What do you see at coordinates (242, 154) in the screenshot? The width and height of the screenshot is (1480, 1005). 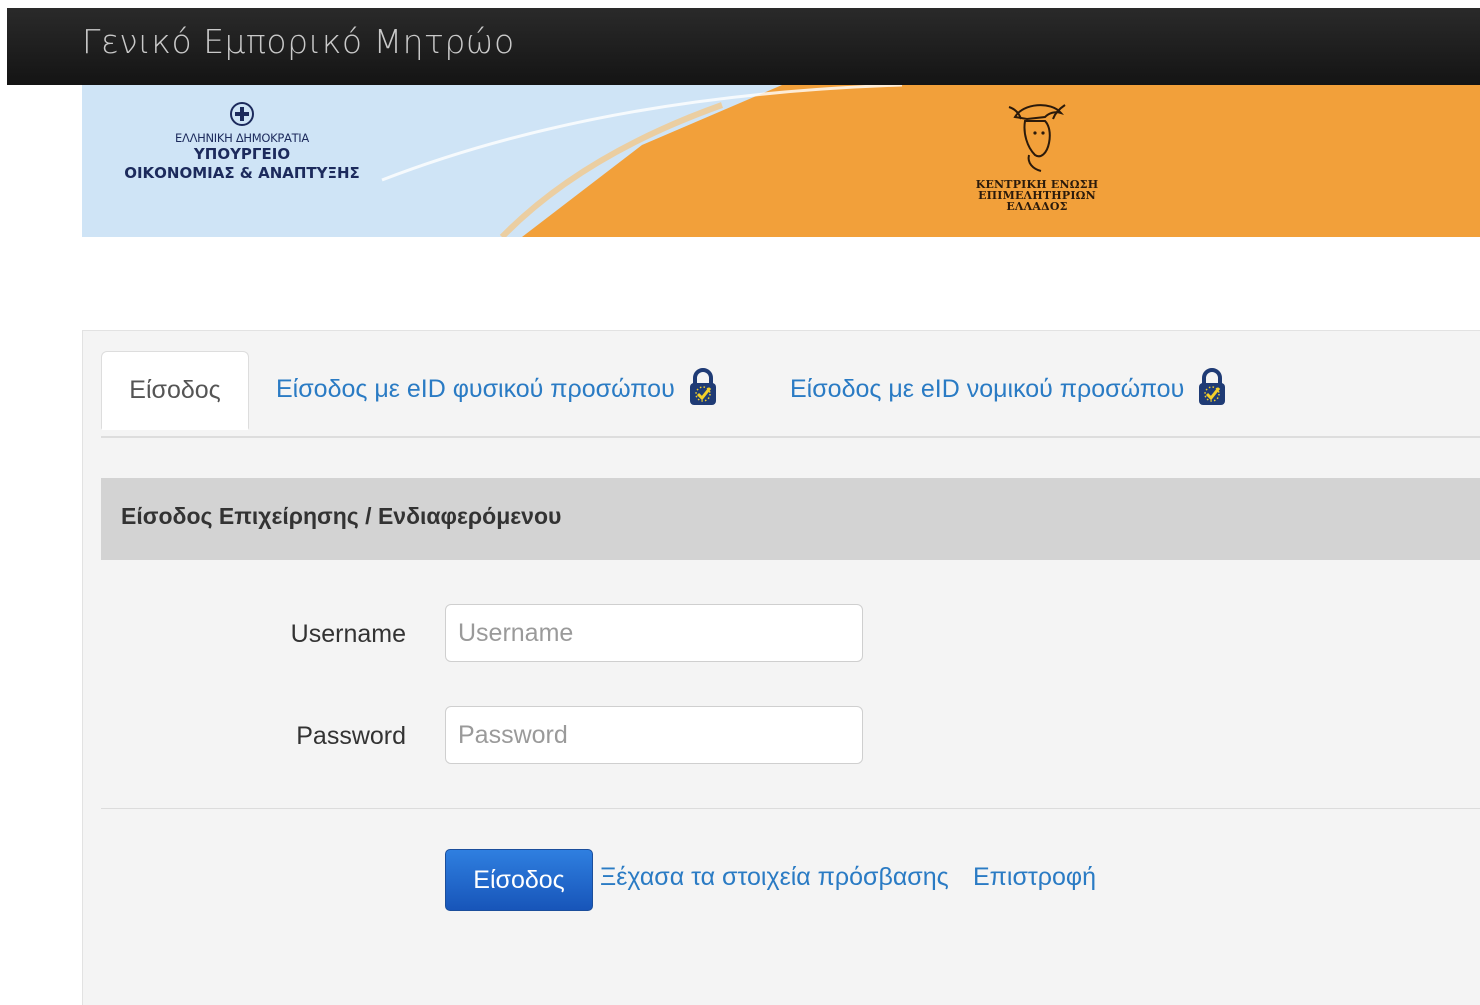 I see `ministry-line-2: ΥΠΟΥΡΓΕΙΟ` at bounding box center [242, 154].